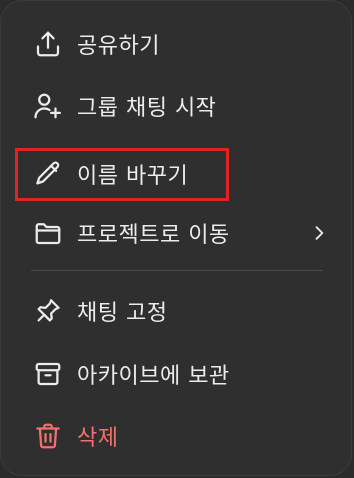 This screenshot has height=478, width=354. What do you see at coordinates (48, 106) in the screenshot?
I see `add-person-icon` at bounding box center [48, 106].